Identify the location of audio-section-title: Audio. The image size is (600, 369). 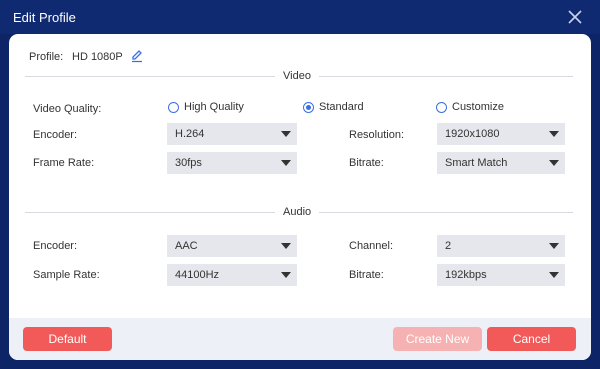
(297, 212).